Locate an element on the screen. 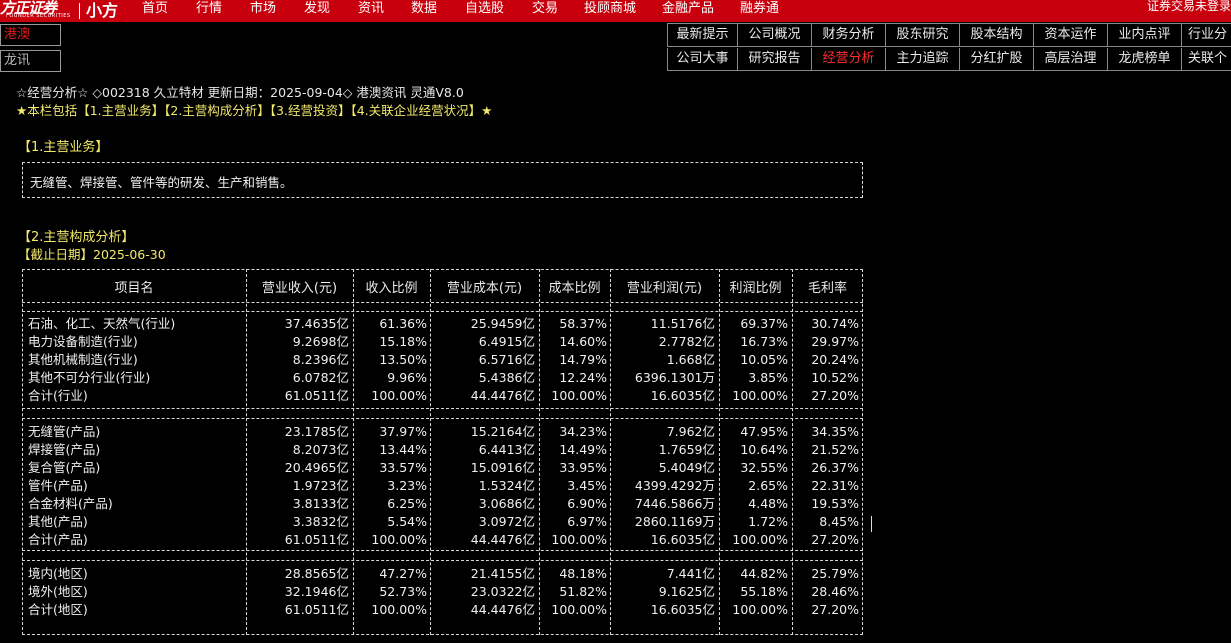 The image size is (1231, 643). tab-dividends: 分红扩股 is located at coordinates (996, 59).